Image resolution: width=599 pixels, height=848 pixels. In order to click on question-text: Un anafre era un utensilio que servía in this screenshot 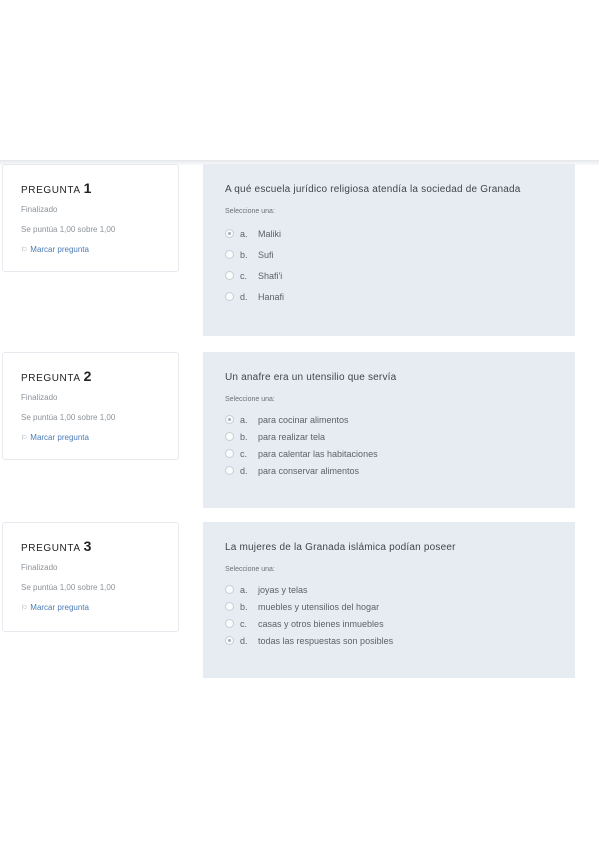, I will do `click(311, 377)`.